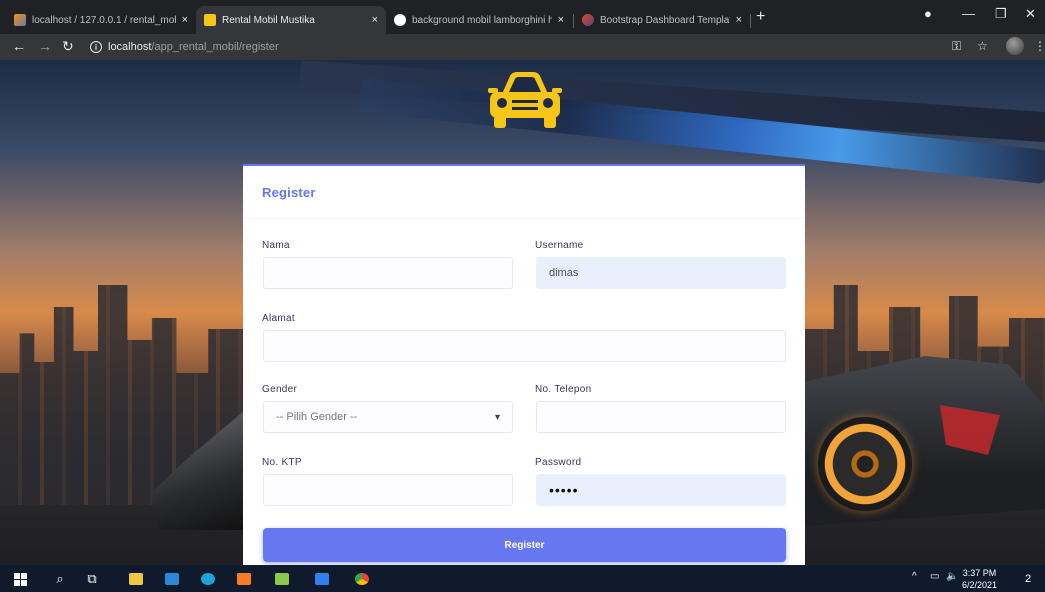 This screenshot has height=592, width=1045. I want to click on nama-label: Nama, so click(276, 245).